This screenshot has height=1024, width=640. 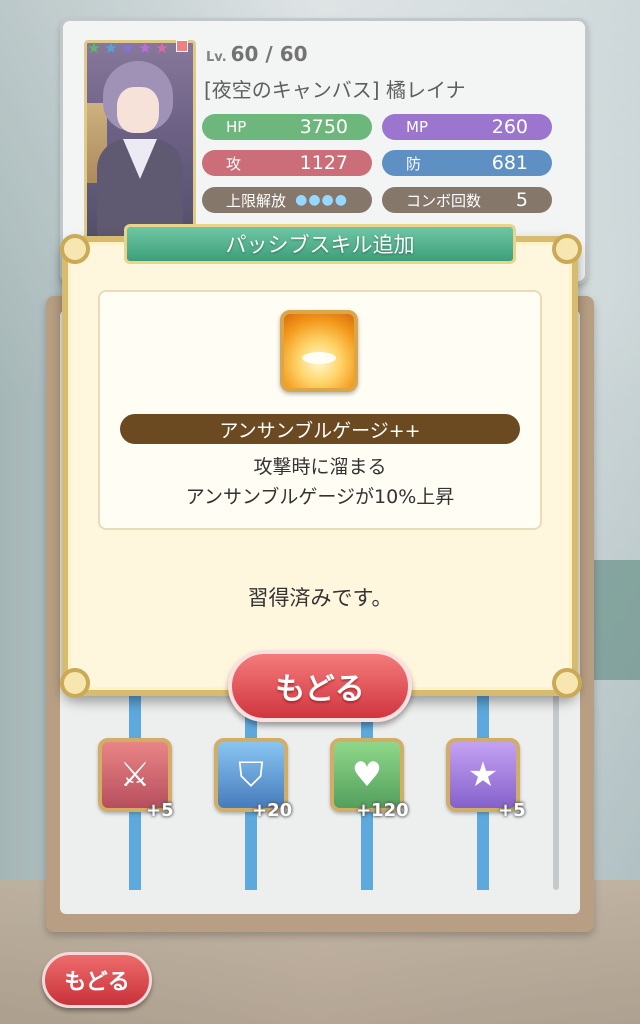 I want to click on skill-name: アンサンブルゲージ++, so click(x=320, y=429).